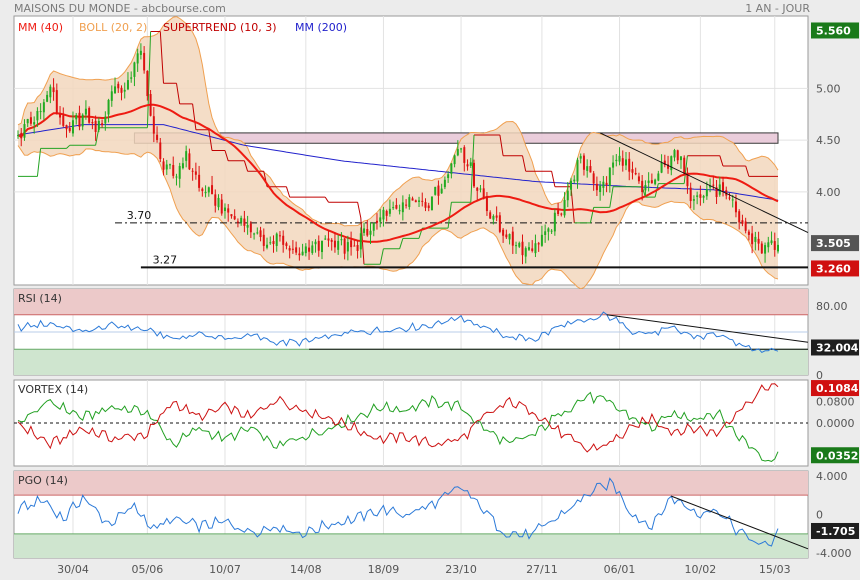 Image resolution: width=860 pixels, height=580 pixels. I want to click on x-tick-label: 15/03, so click(775, 569).